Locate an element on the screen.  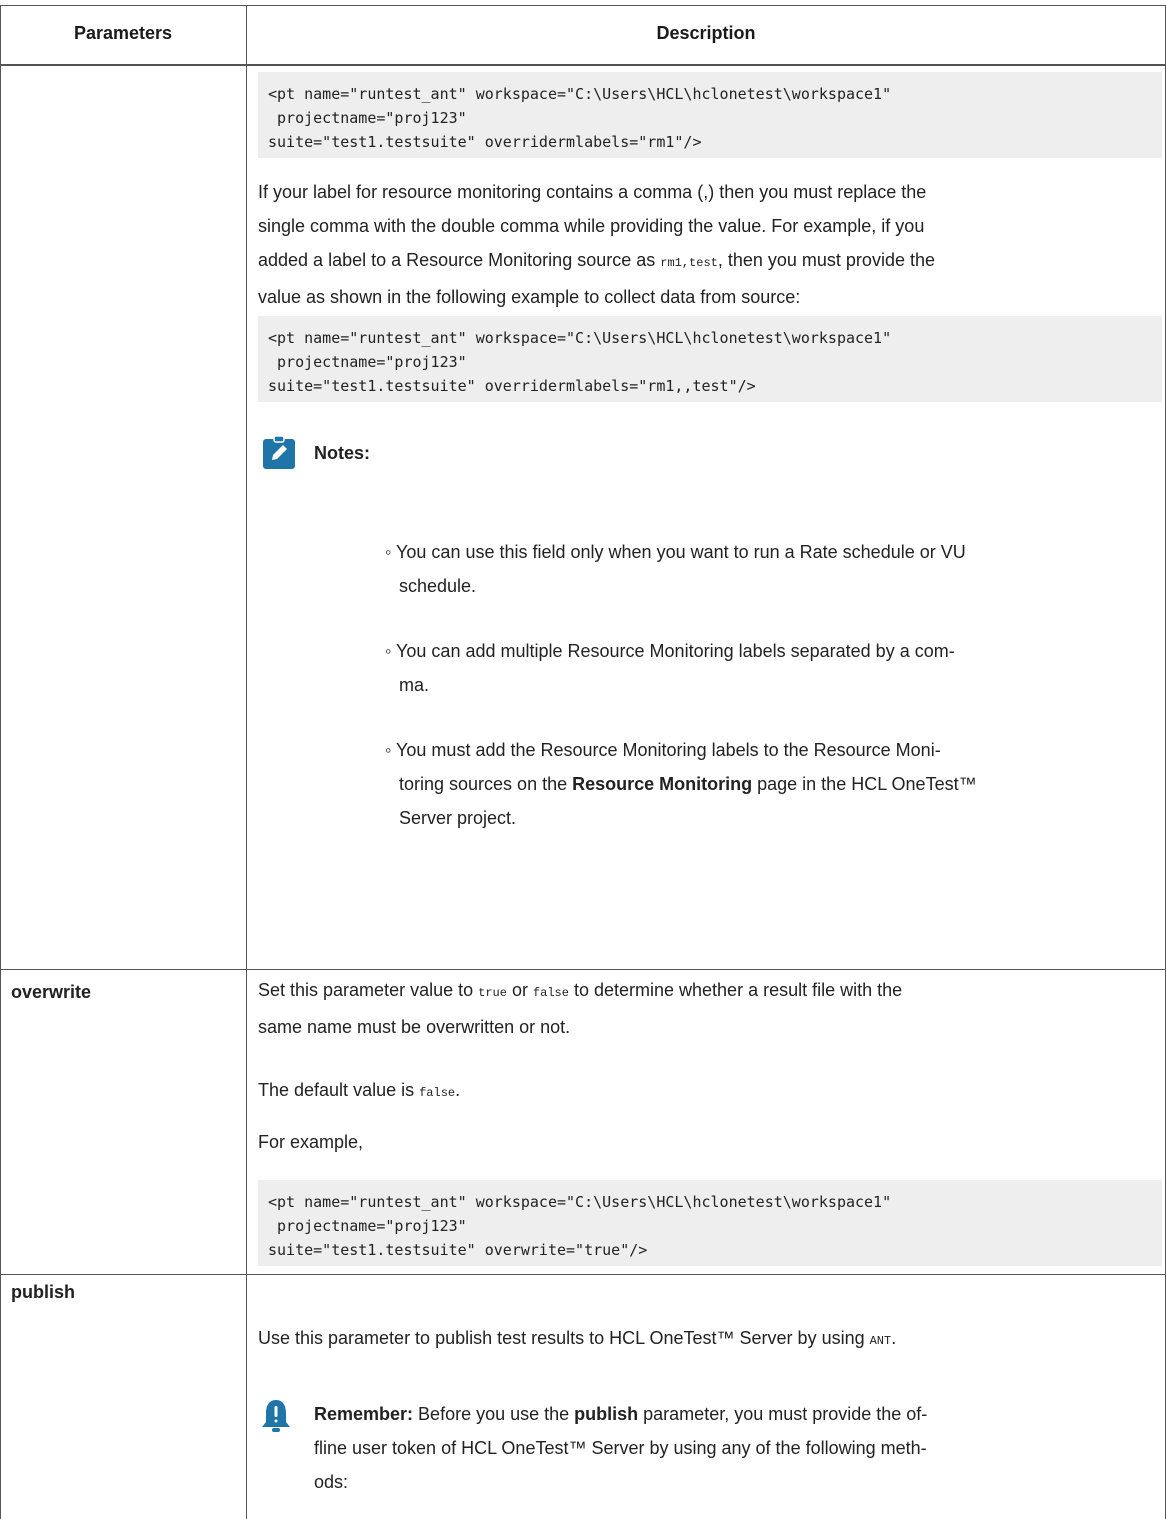
bell-alert-icon is located at coordinates (276, 1416).